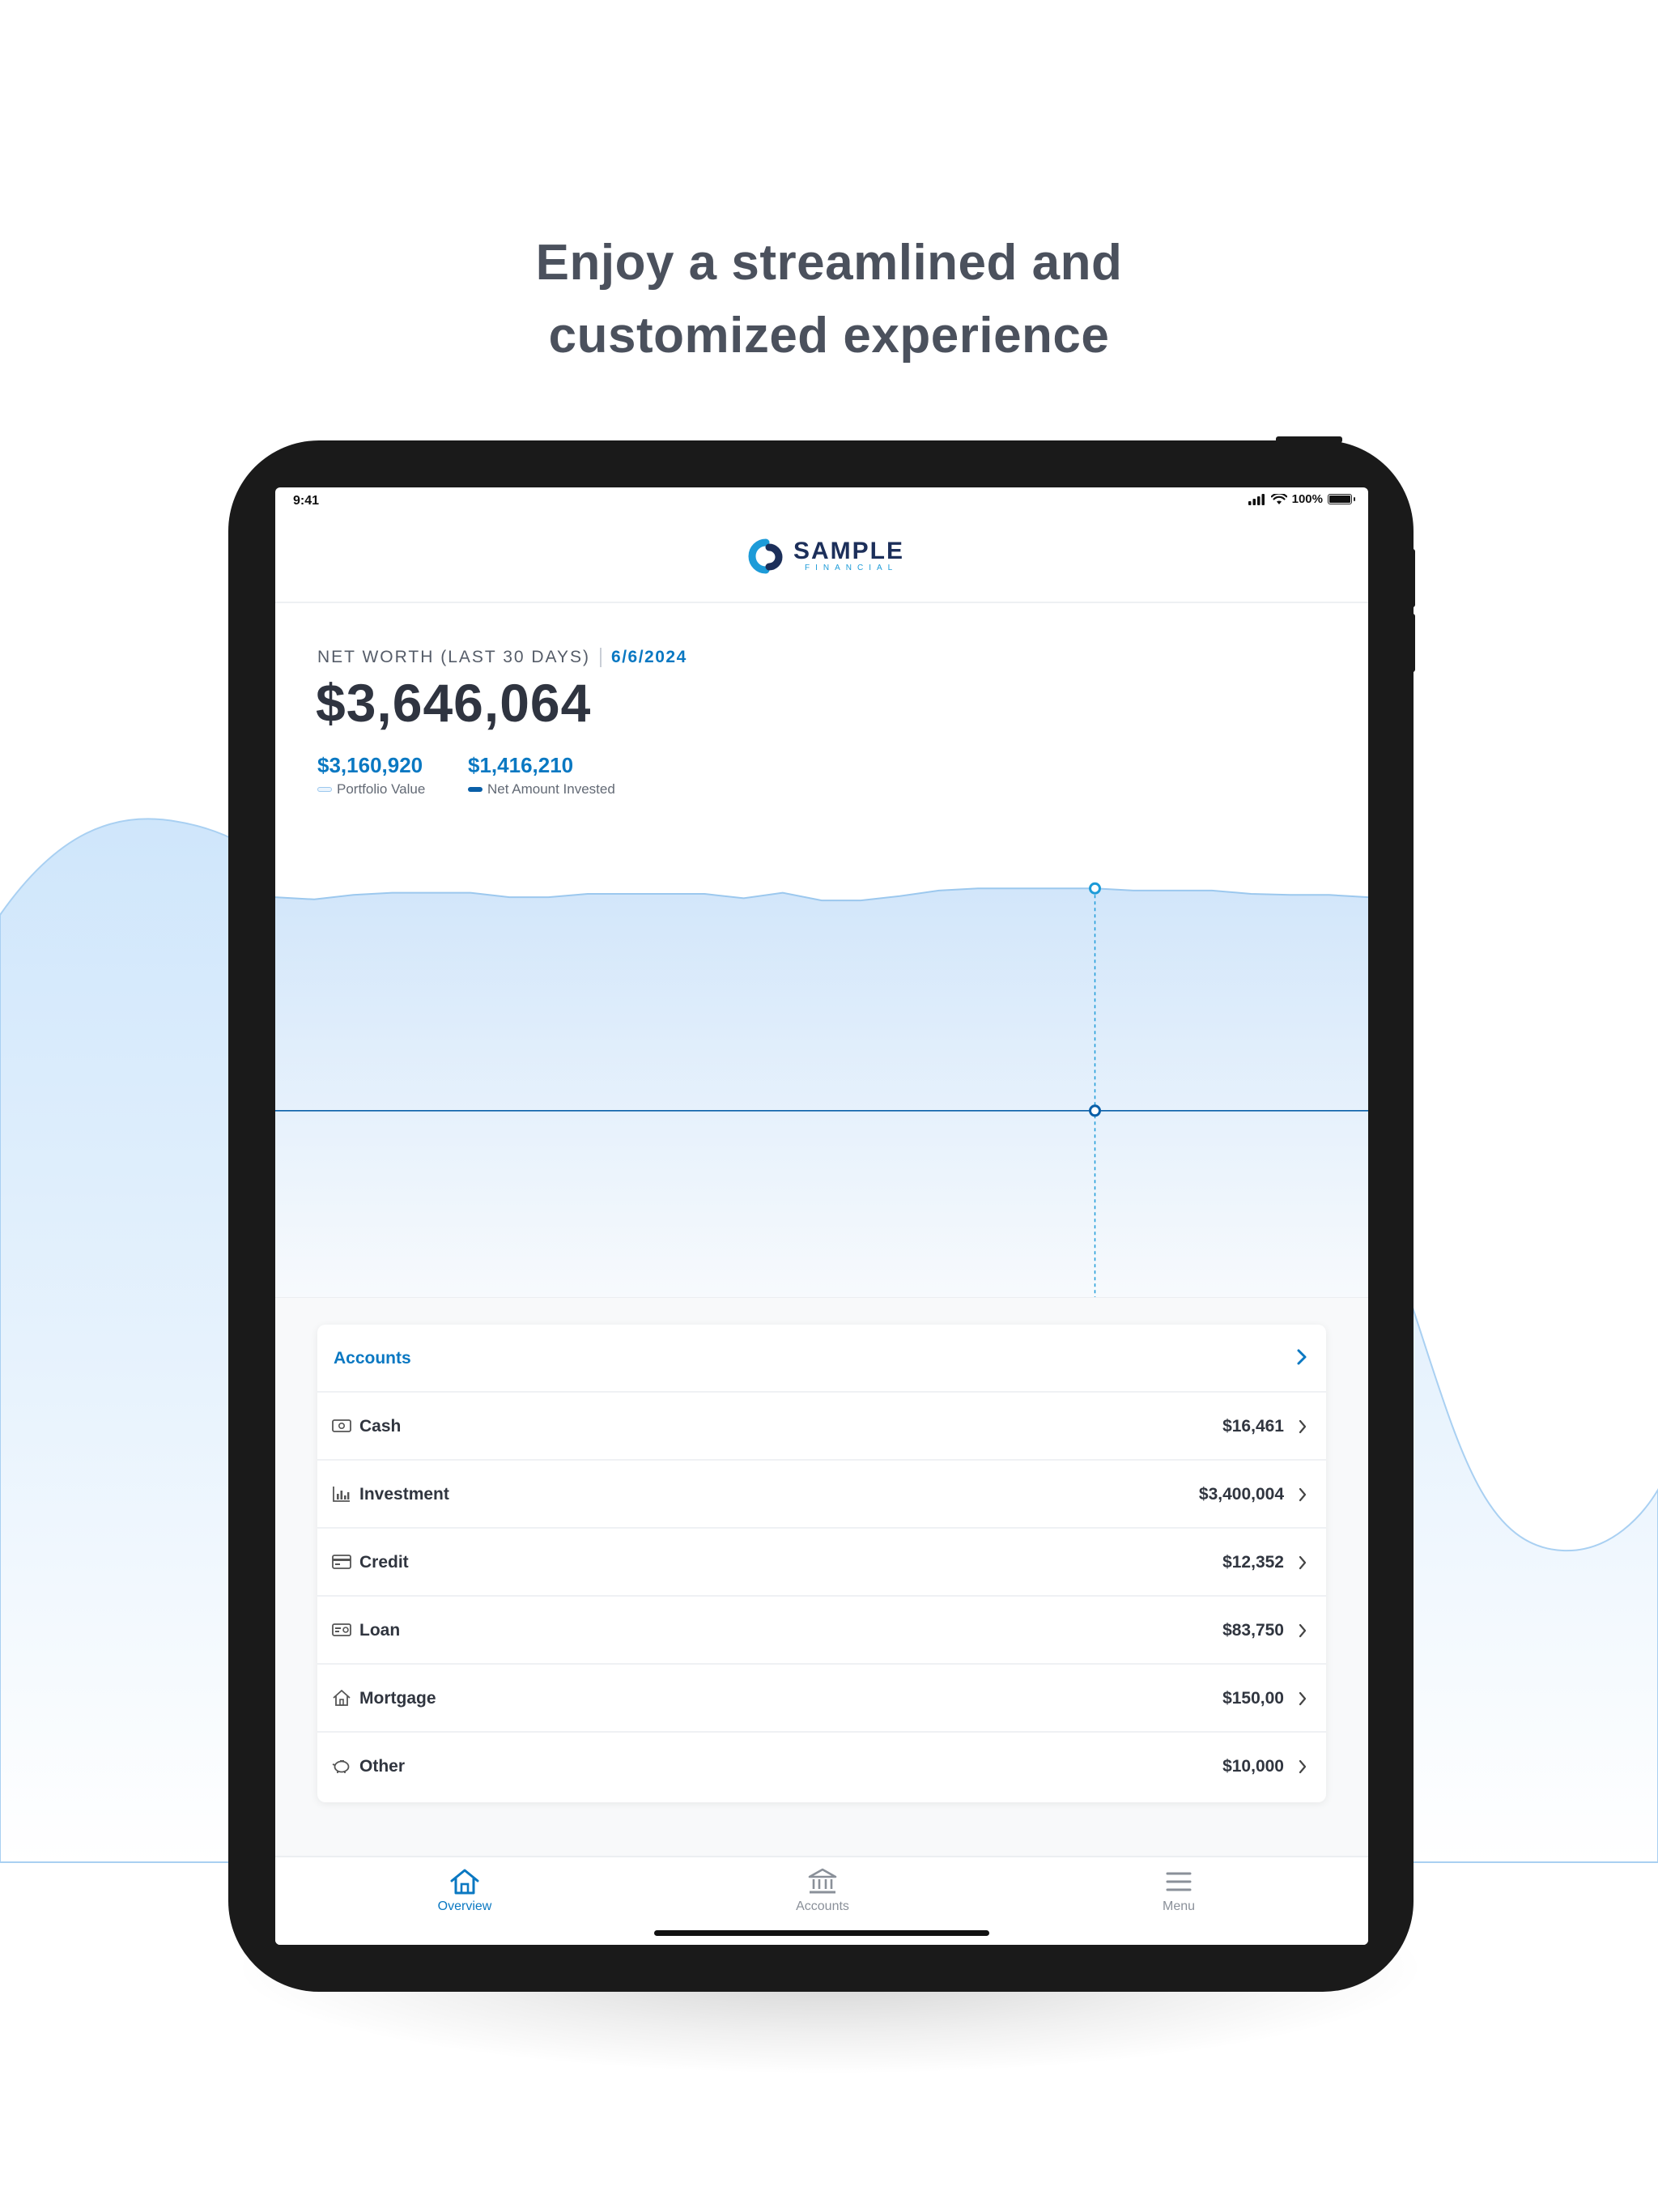  Describe the element at coordinates (454, 657) in the screenshot. I see `net-worth-label: NET WORTH (LAST 30 DAYS)` at that location.